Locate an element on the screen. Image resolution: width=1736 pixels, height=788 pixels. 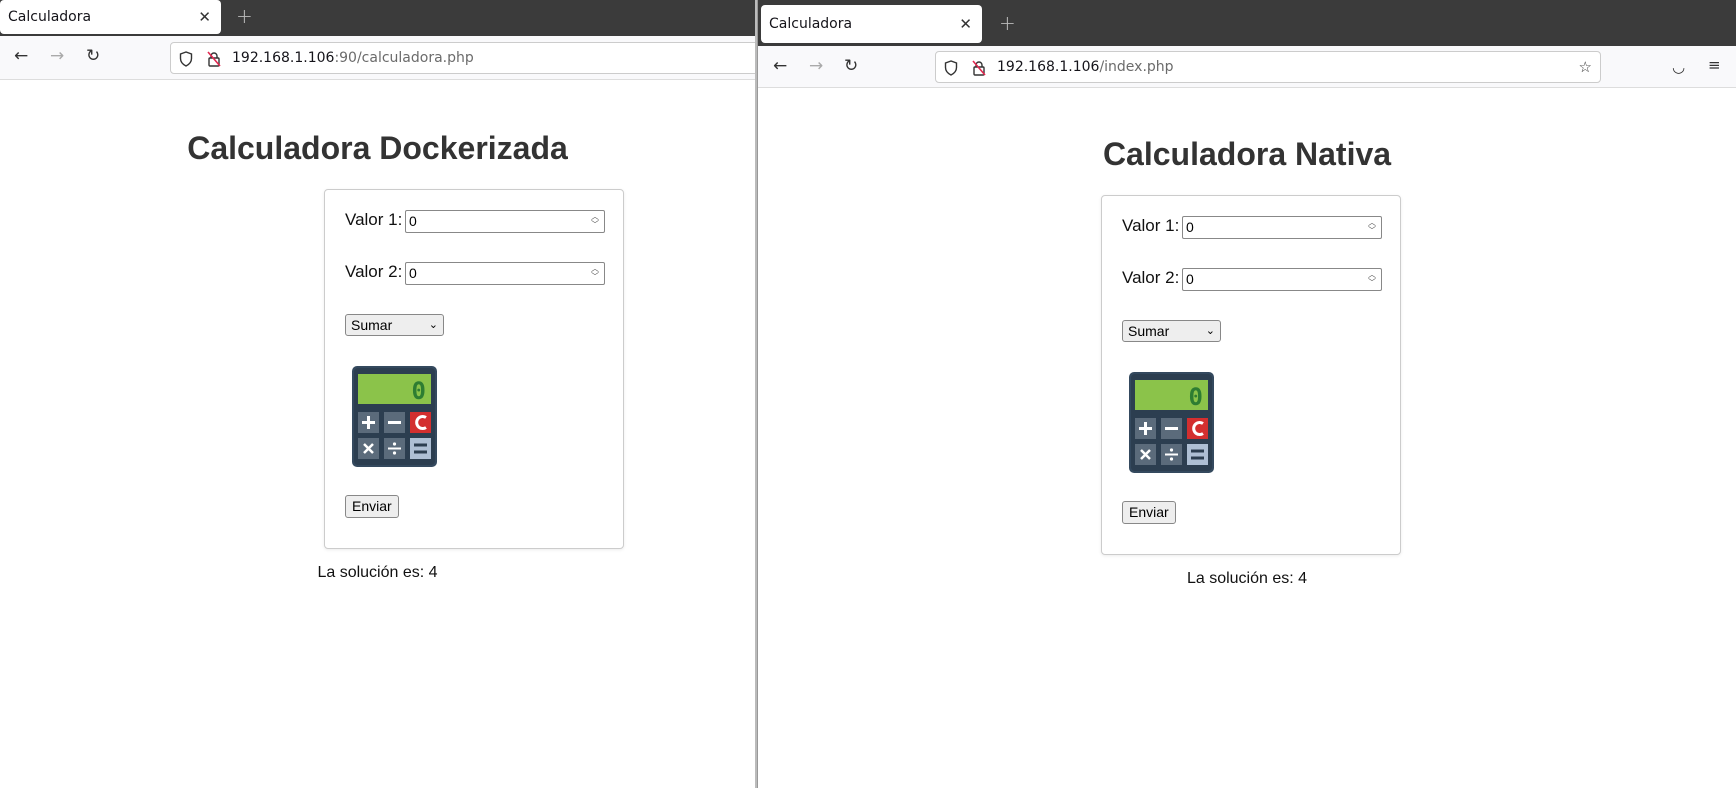
page-title: Calculadora Nativa is located at coordinates (1247, 154).